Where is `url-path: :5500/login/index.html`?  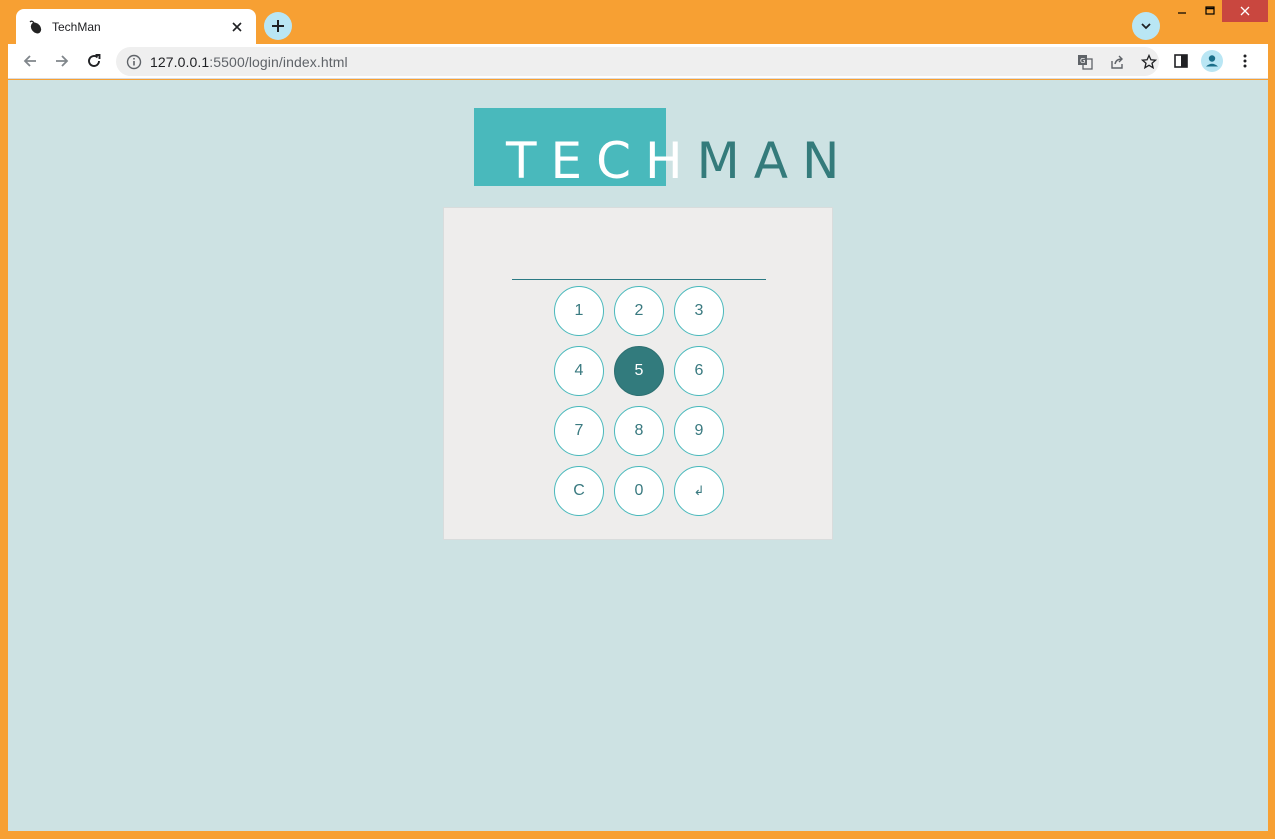 url-path: :5500/login/index.html is located at coordinates (278, 61).